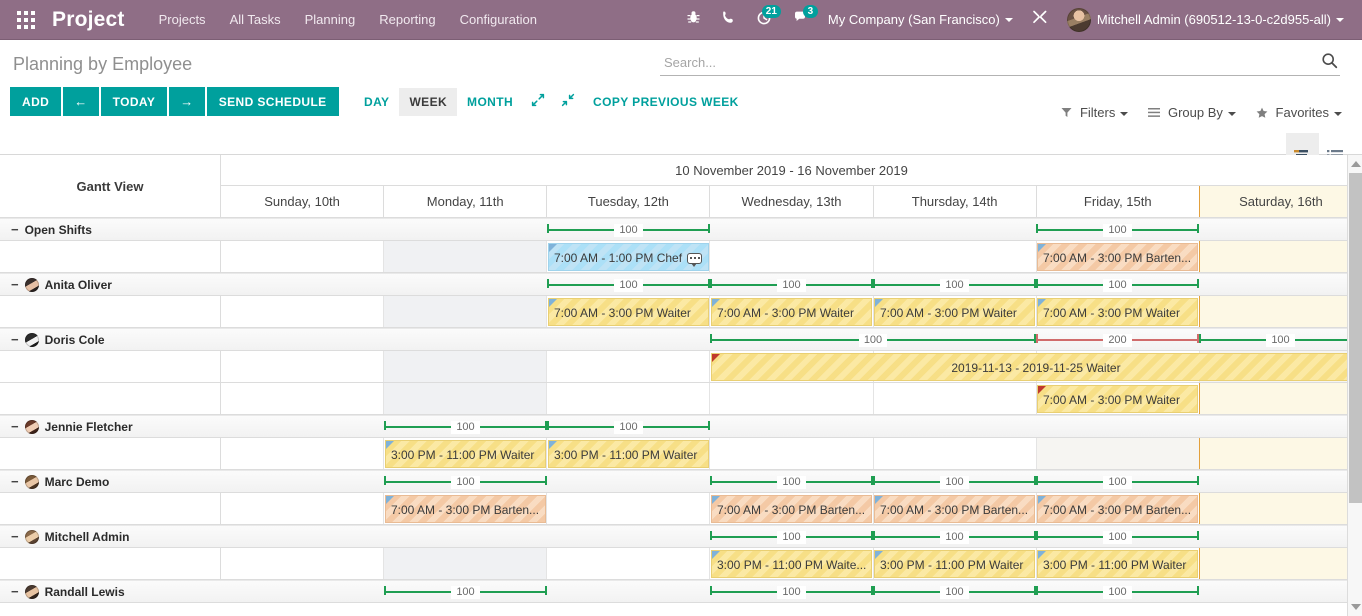 The width and height of the screenshot is (1362, 616). What do you see at coordinates (1094, 112) in the screenshot?
I see `filters-dropdown: Filters` at bounding box center [1094, 112].